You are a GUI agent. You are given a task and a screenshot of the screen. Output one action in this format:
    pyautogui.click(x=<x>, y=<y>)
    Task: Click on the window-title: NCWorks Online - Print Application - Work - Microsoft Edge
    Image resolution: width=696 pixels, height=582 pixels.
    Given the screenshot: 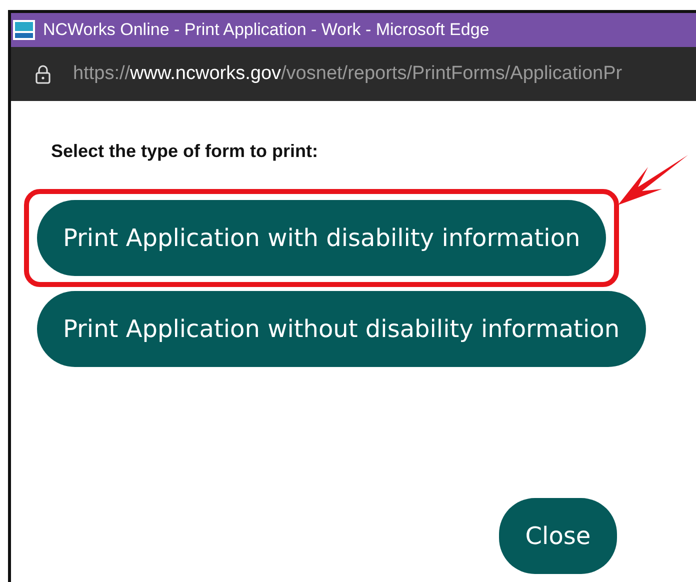 What is the action you would take?
    pyautogui.click(x=266, y=30)
    